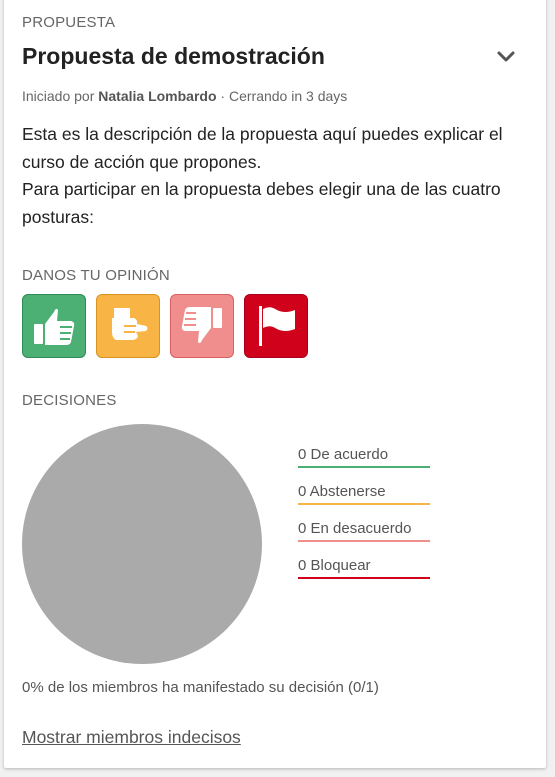  What do you see at coordinates (165, 326) in the screenshot?
I see `vote-buttons` at bounding box center [165, 326].